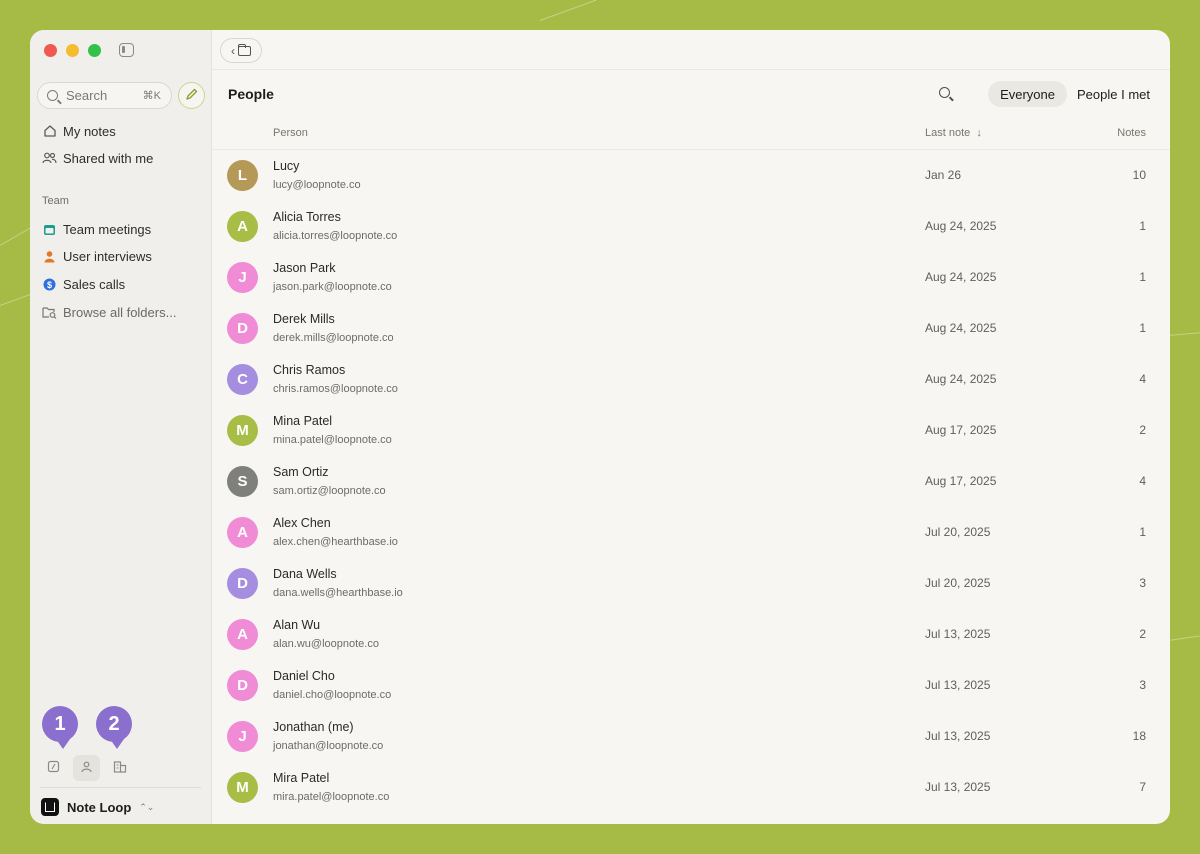  What do you see at coordinates (244, 49) in the screenshot?
I see `folder-icon` at bounding box center [244, 49].